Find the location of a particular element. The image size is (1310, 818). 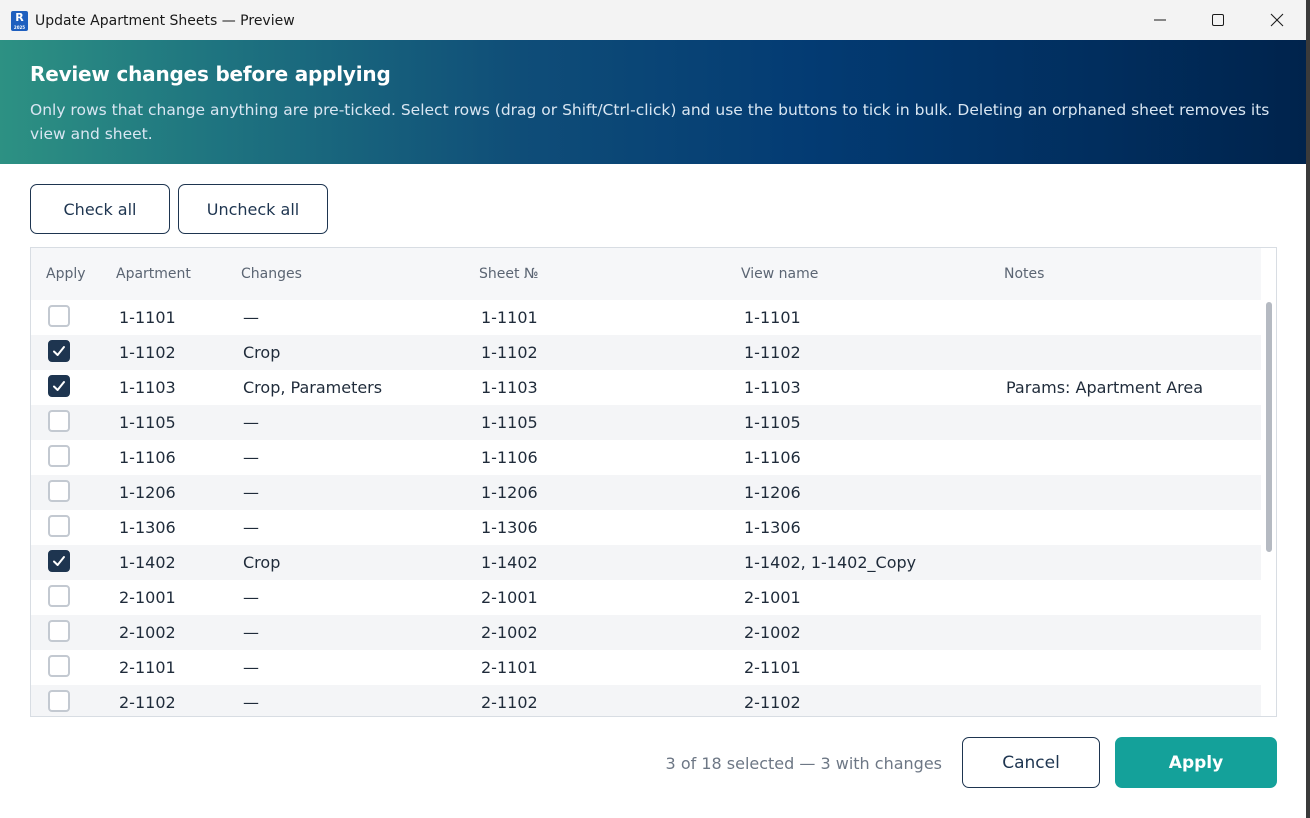

cell-view-name: 1-1306 is located at coordinates (772, 527).